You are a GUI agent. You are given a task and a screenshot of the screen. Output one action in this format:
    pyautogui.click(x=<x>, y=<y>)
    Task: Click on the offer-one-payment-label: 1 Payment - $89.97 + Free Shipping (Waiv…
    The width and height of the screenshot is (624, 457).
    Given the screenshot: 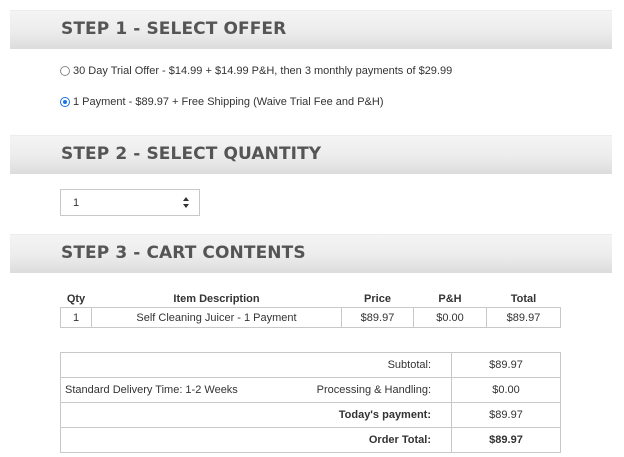 What is the action you would take?
    pyautogui.click(x=228, y=102)
    